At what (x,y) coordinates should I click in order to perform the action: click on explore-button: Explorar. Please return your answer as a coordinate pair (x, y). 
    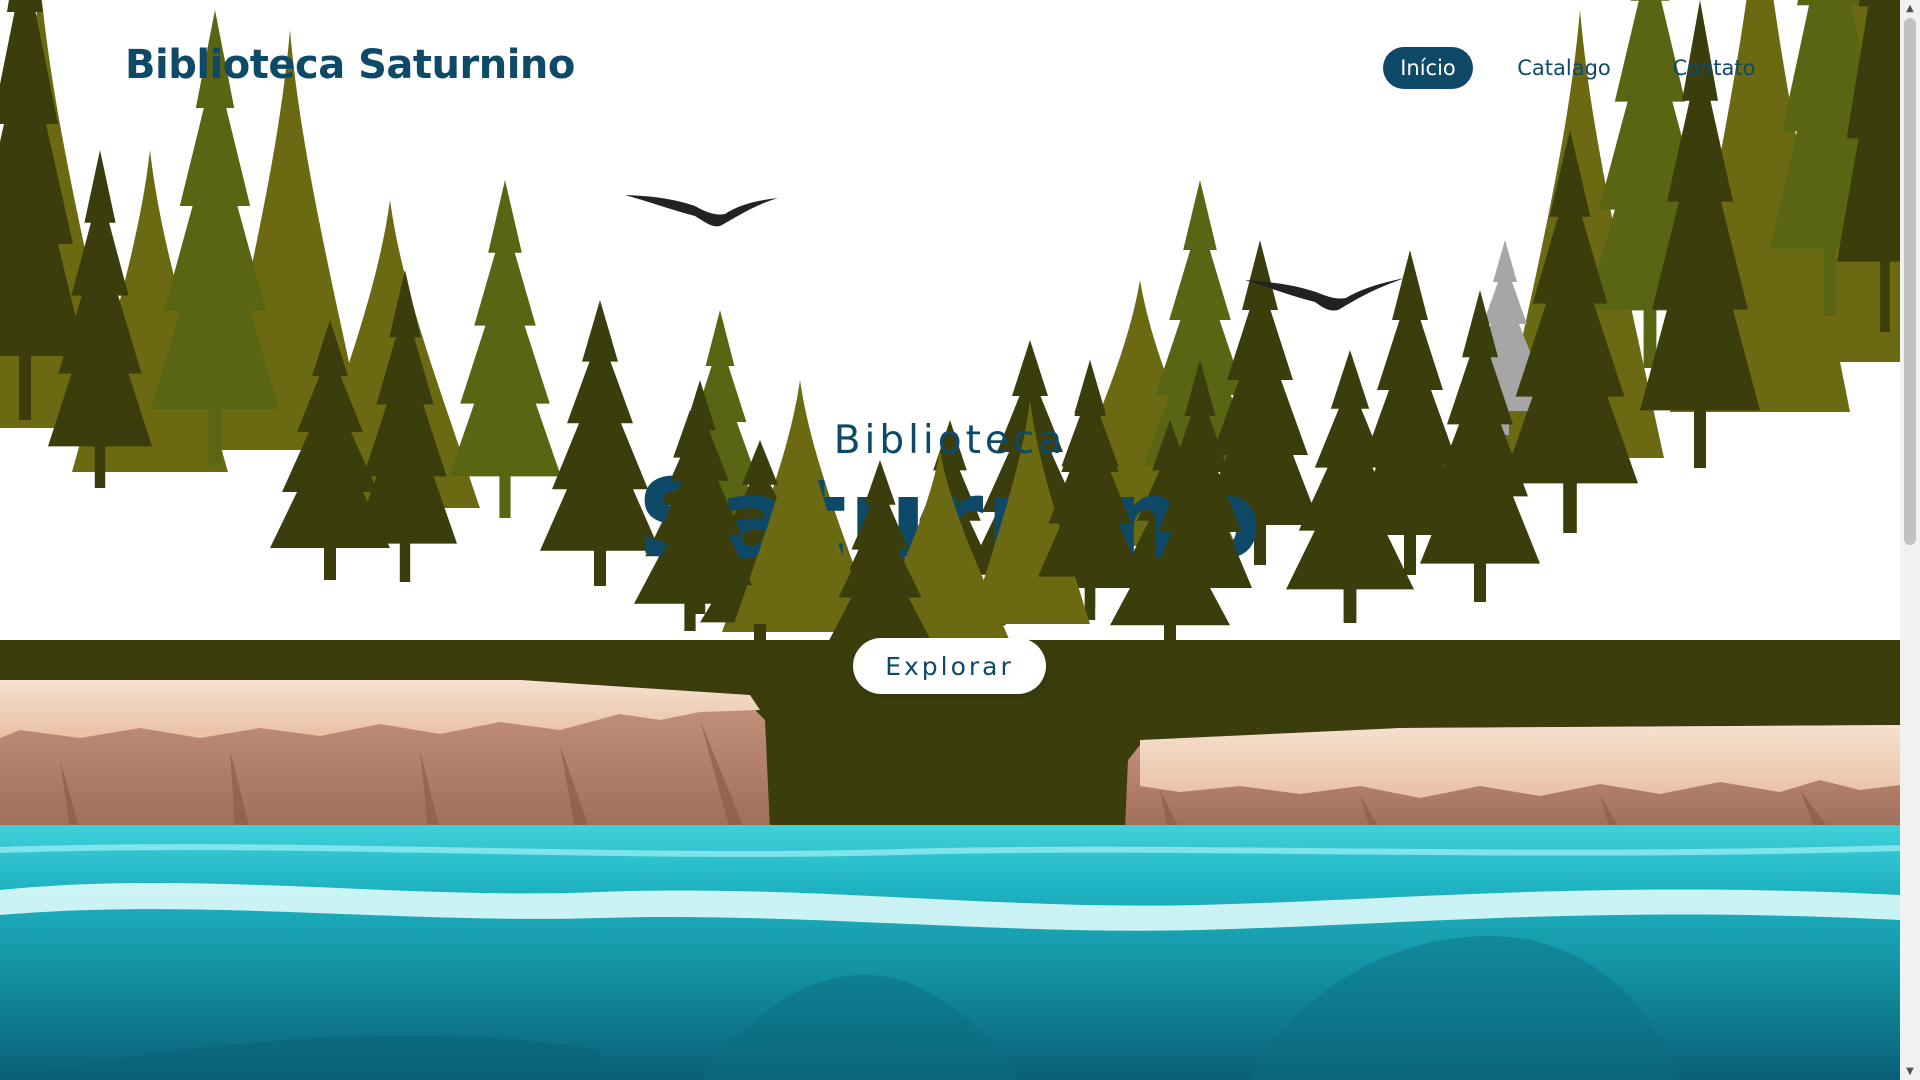
    Looking at the image, I should click on (949, 666).